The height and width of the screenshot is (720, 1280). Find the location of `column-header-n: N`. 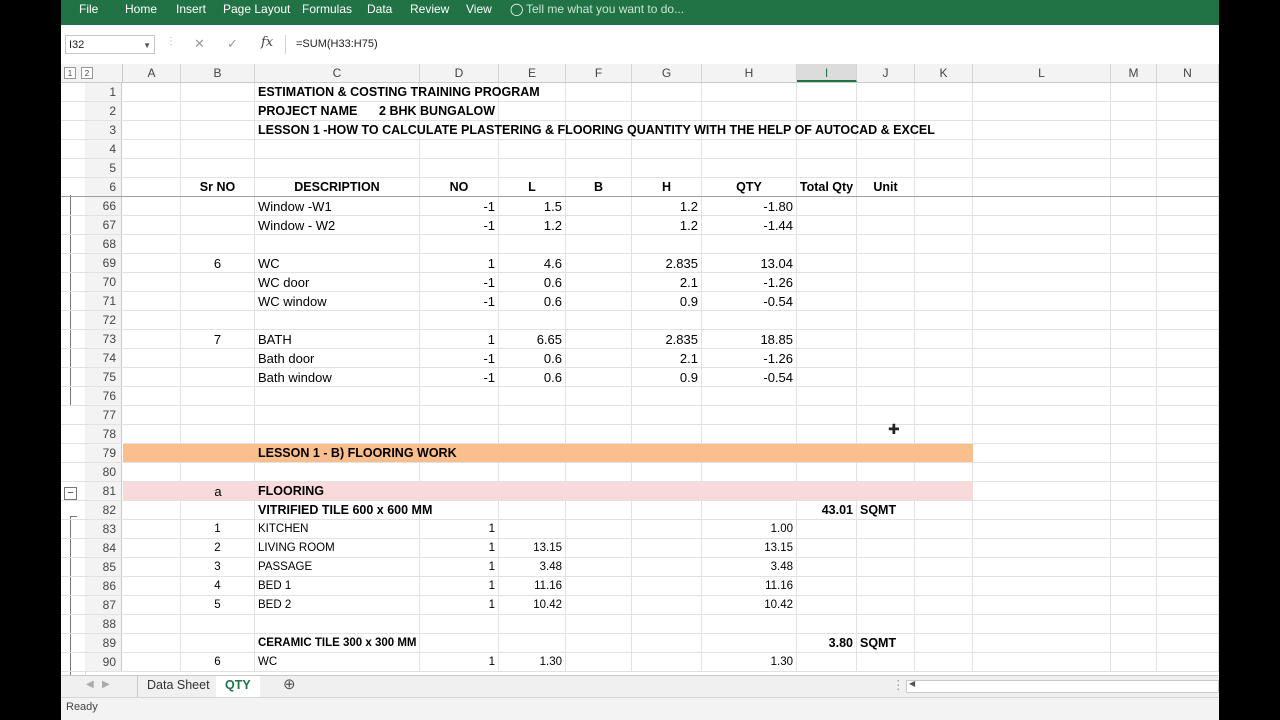

column-header-n: N is located at coordinates (1188, 73).